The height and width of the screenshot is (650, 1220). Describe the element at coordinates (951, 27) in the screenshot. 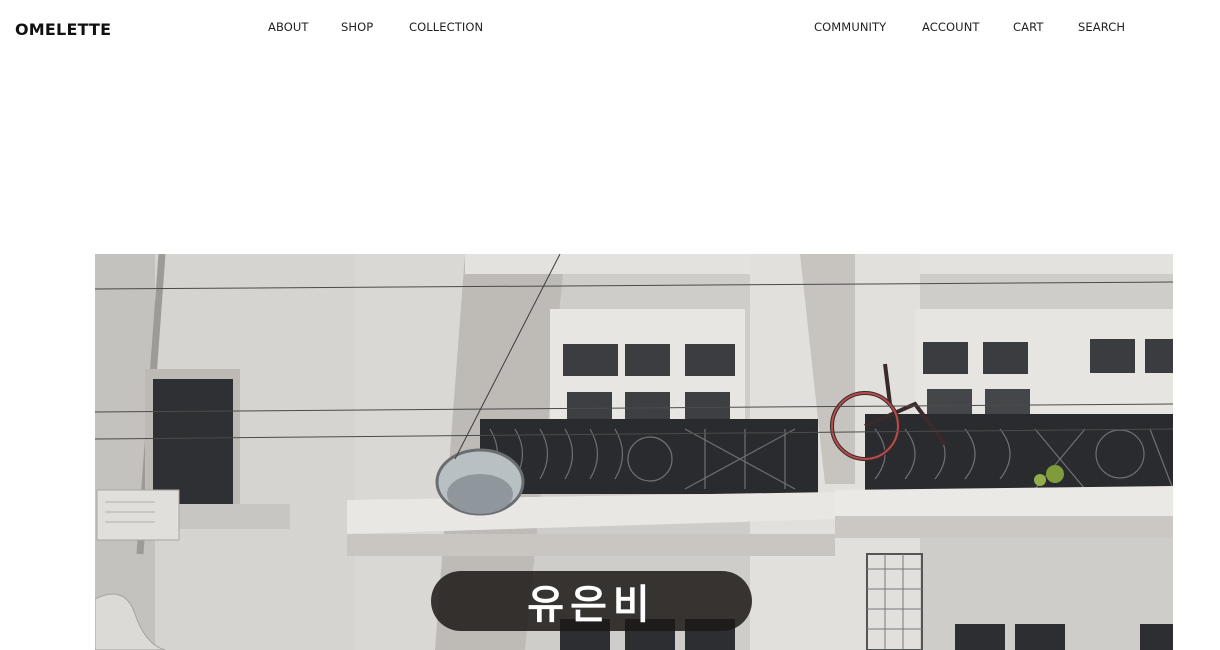

I see `nav-link-account: ACCOUNT` at that location.